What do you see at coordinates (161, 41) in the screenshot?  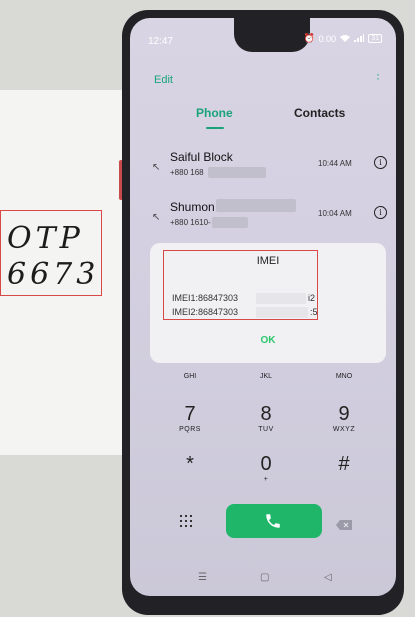 I see `status-time: 12:47` at bounding box center [161, 41].